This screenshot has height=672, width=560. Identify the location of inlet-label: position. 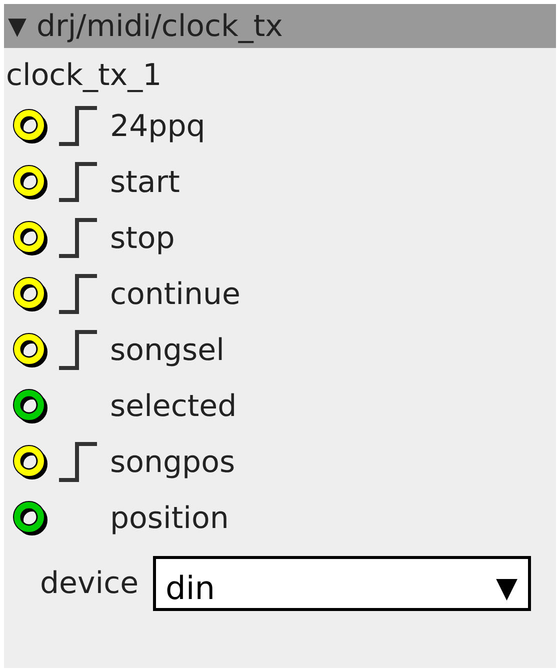
(169, 519).